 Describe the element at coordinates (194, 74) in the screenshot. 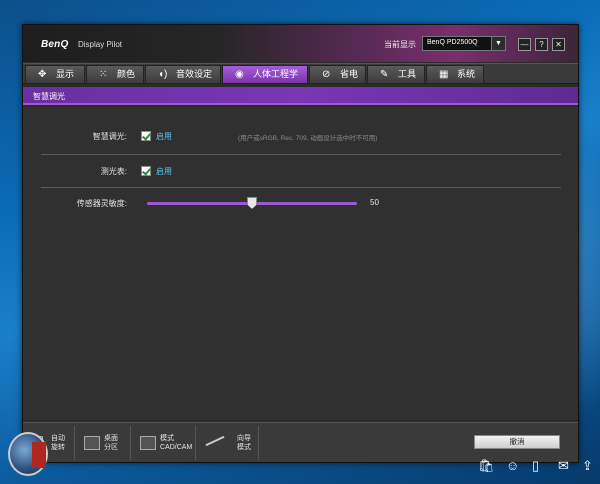

I see `tab-label: 音效设定` at that location.